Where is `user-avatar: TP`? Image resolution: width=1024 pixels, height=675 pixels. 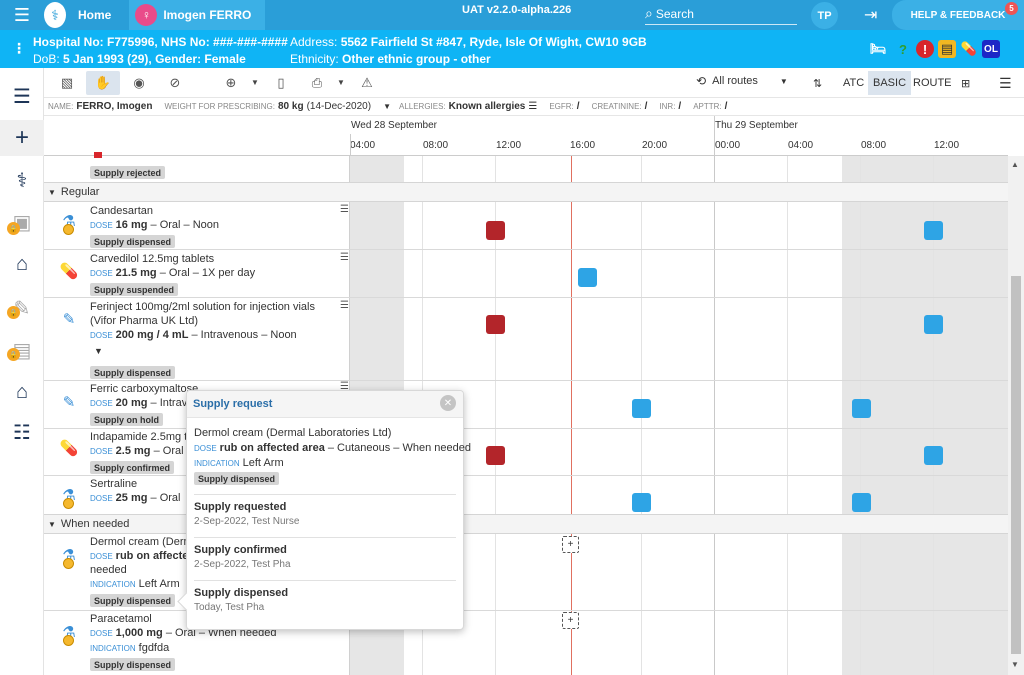
user-avatar: TP is located at coordinates (824, 15).